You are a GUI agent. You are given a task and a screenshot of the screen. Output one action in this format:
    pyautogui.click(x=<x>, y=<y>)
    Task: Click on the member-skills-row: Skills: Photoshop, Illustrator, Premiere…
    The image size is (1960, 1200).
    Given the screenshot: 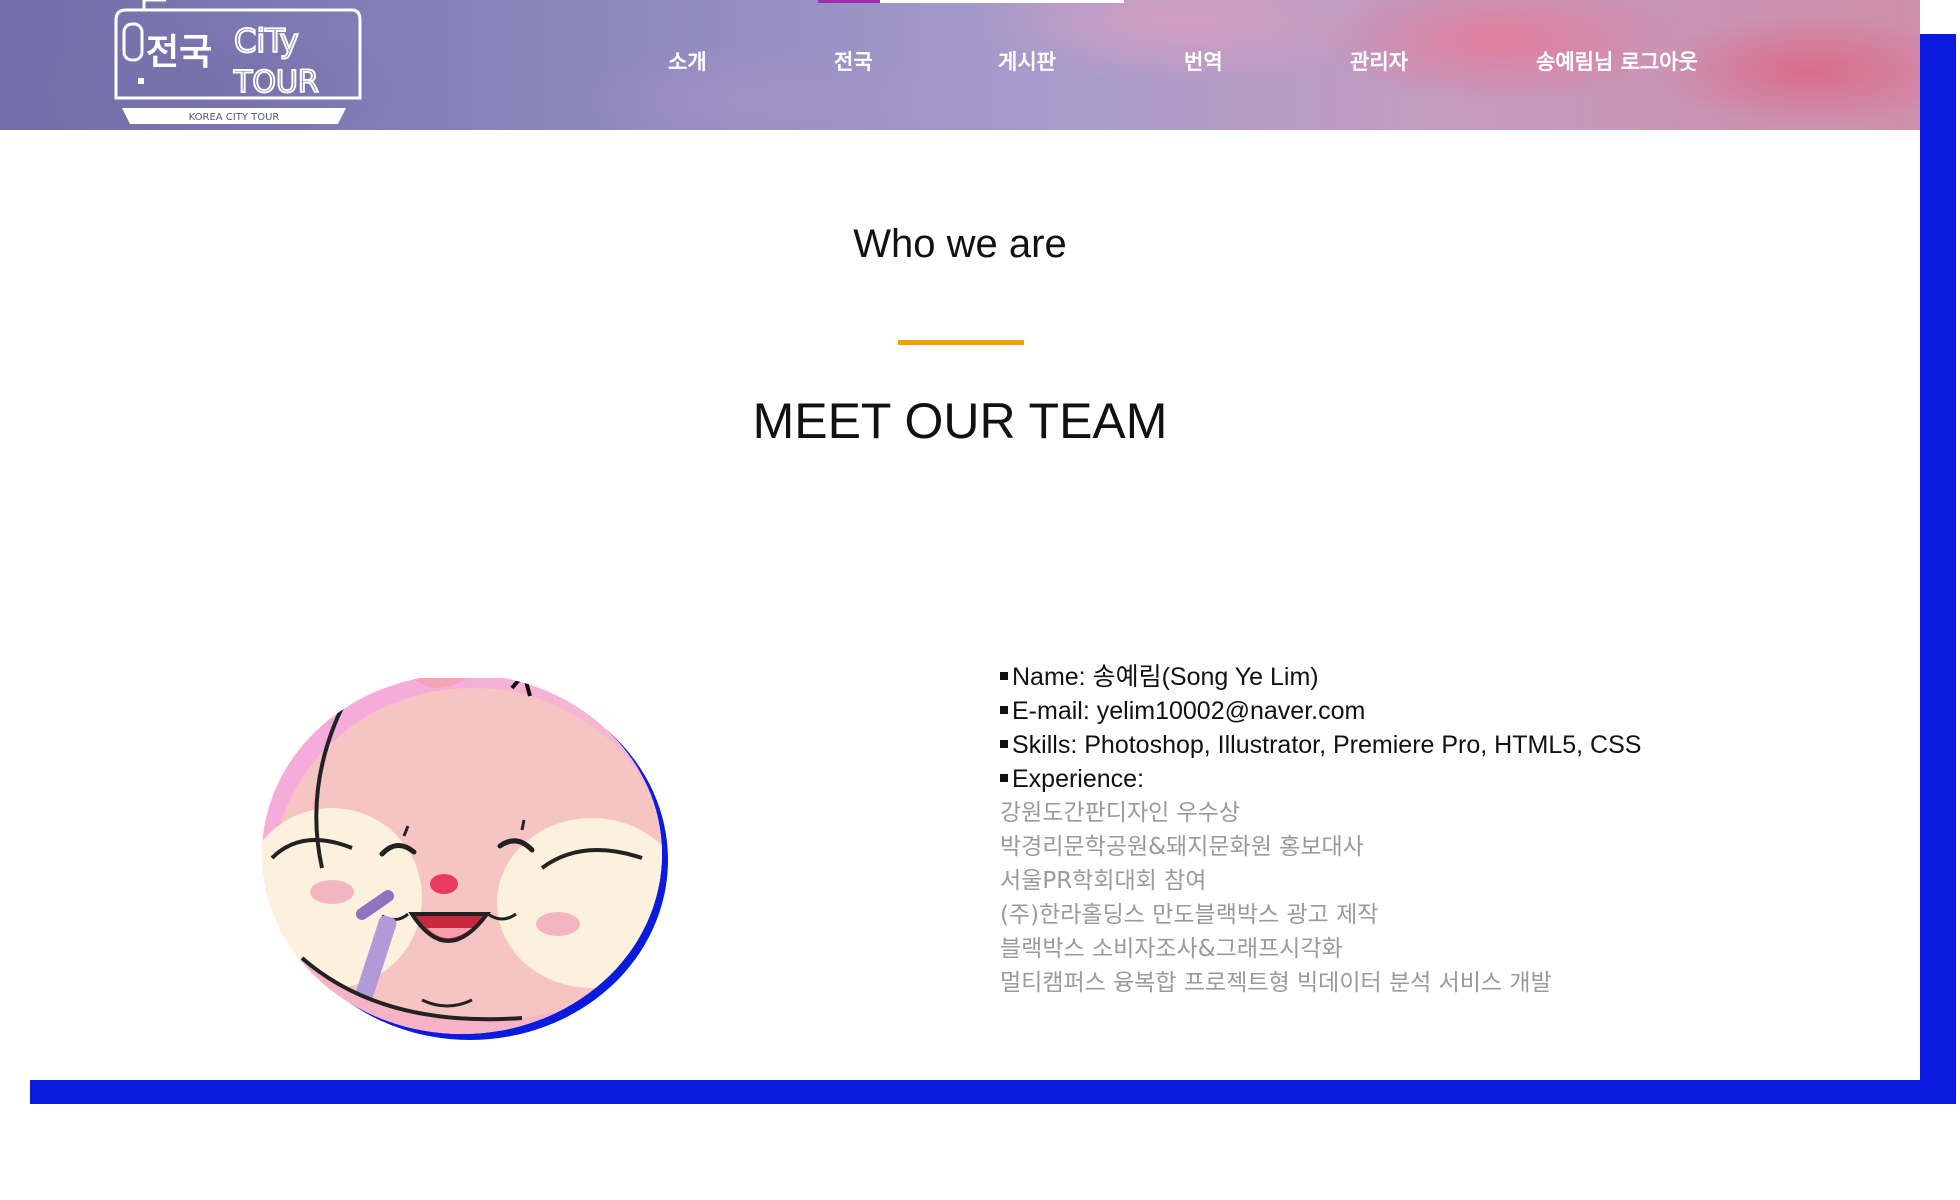 What is the action you would take?
    pyautogui.click(x=1450, y=745)
    